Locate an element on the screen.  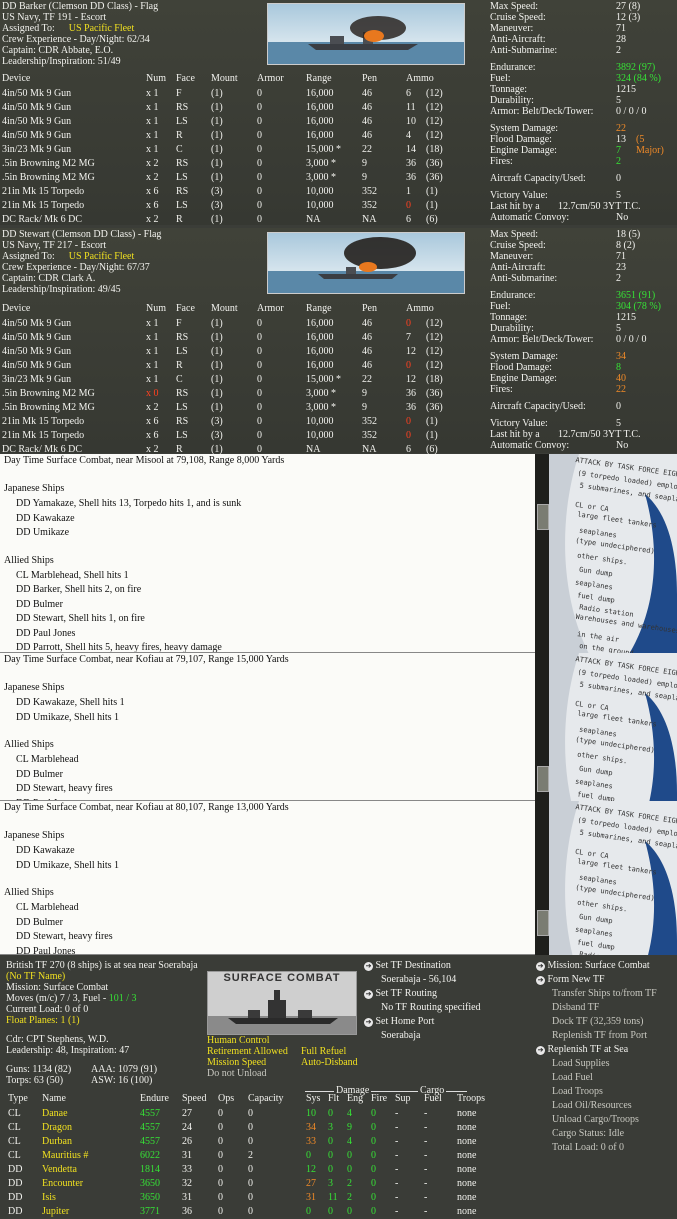
tf-cell-endure: 6022 is located at coordinates (150, 1155).